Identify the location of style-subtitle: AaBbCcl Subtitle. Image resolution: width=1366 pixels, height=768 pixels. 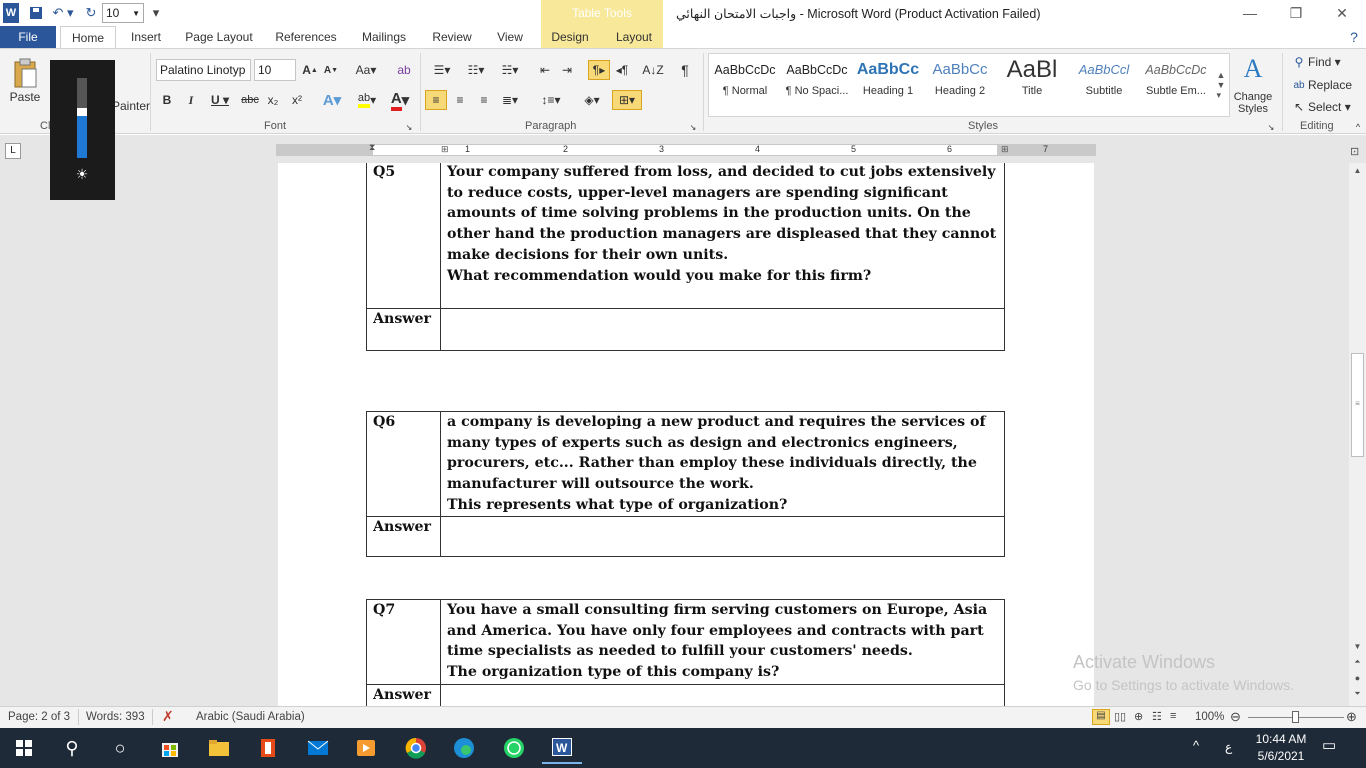
(1104, 83).